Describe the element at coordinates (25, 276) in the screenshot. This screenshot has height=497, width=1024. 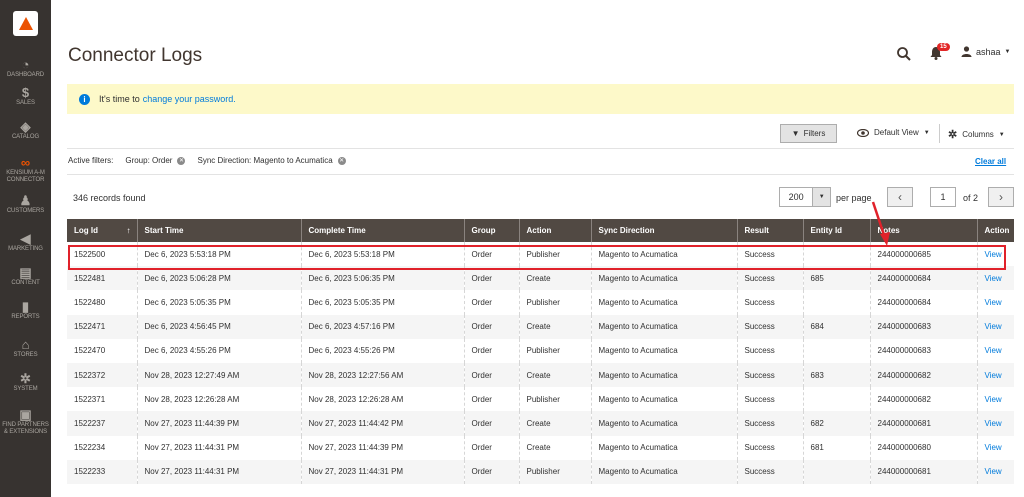
I see `sidebar-item-content: ▤ CONTENT` at that location.